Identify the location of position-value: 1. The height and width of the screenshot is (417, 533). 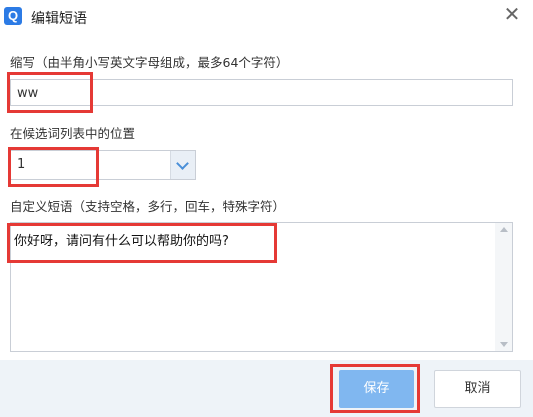
(21, 164).